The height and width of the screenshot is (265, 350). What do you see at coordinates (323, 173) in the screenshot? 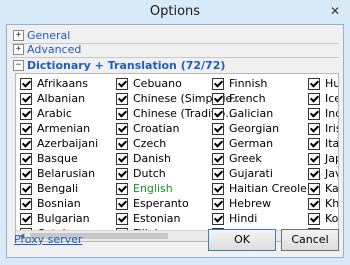
I see `language-item: Java` at bounding box center [323, 173].